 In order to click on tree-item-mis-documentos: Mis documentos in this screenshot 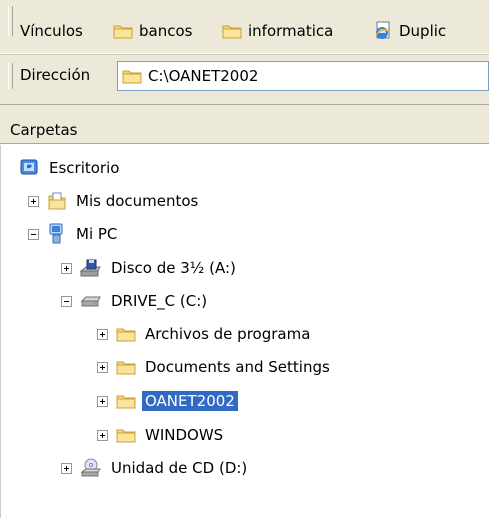, I will do `click(114, 201)`.